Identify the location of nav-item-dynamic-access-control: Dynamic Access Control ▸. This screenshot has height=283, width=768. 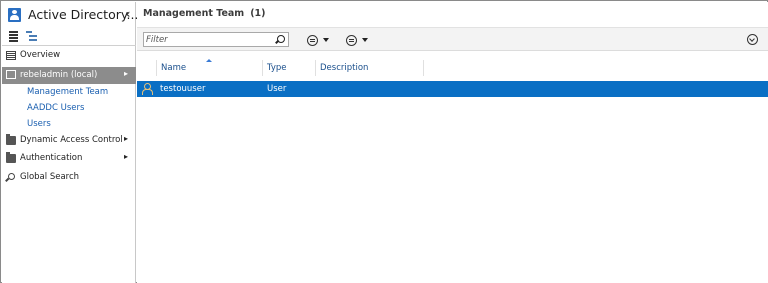
(69, 141).